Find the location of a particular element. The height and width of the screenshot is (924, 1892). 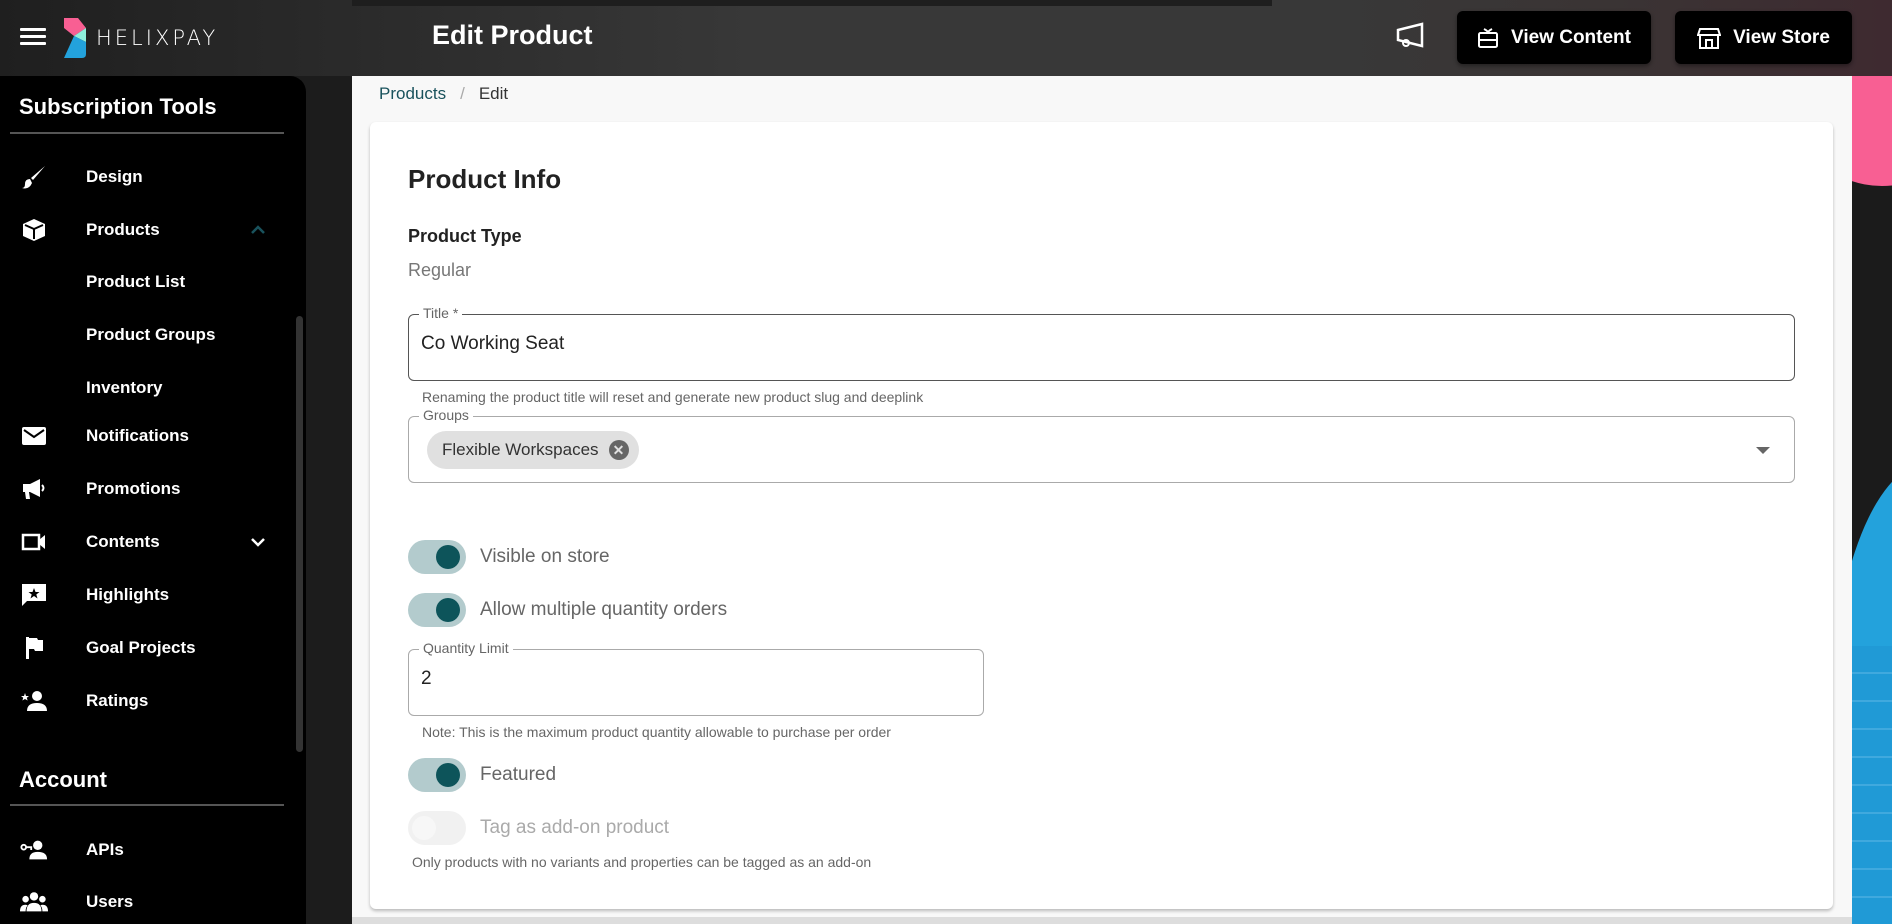

chevron-down-icon is located at coordinates (258, 542).